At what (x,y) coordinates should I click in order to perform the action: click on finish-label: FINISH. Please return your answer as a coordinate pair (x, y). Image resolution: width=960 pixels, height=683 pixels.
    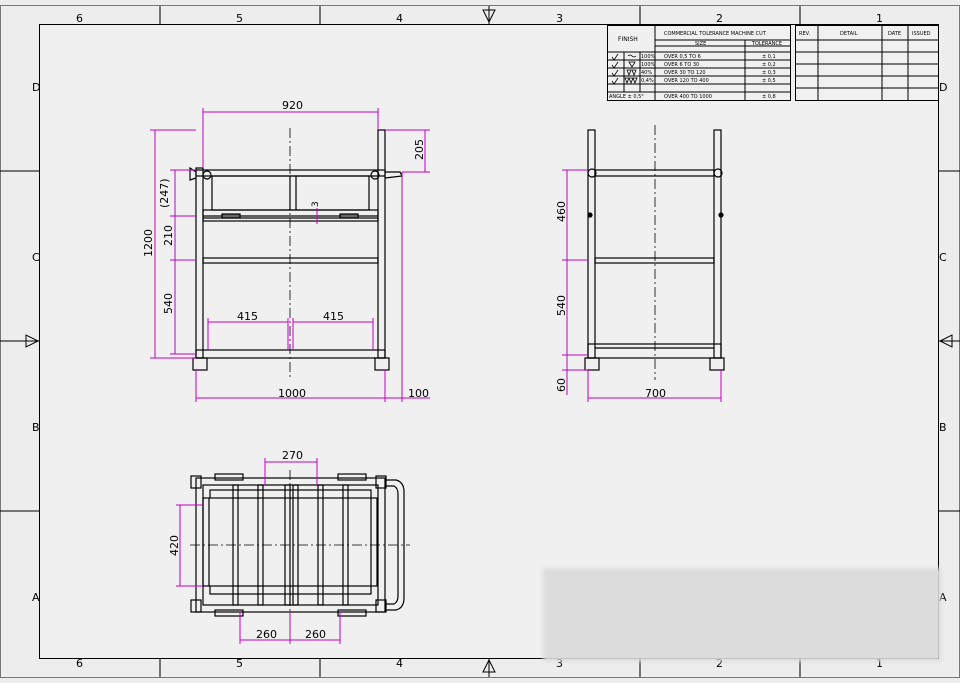
    Looking at the image, I should click on (628, 39).